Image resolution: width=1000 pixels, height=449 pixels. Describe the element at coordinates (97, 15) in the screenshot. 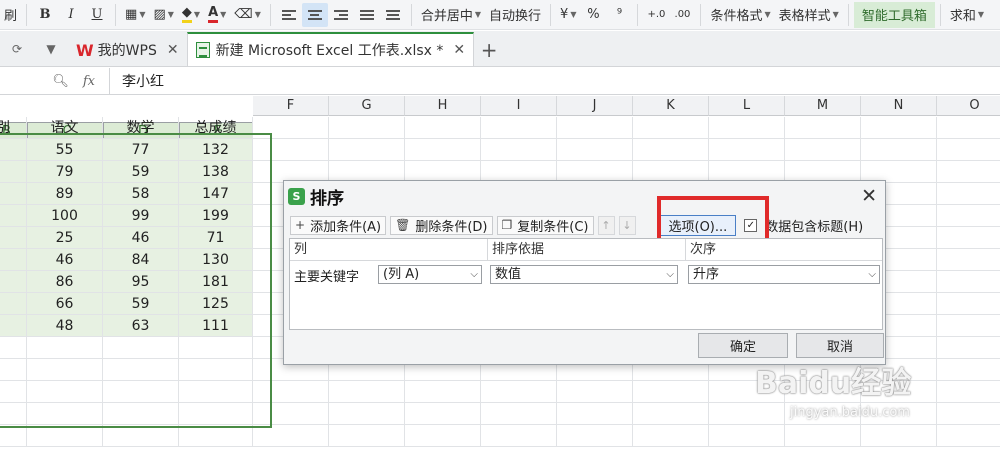

I see `underline-button: U` at that location.